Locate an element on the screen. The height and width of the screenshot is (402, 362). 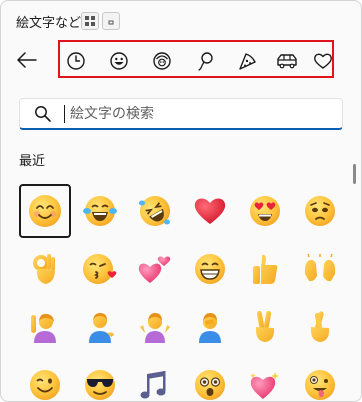
people-icon is located at coordinates (162, 61).